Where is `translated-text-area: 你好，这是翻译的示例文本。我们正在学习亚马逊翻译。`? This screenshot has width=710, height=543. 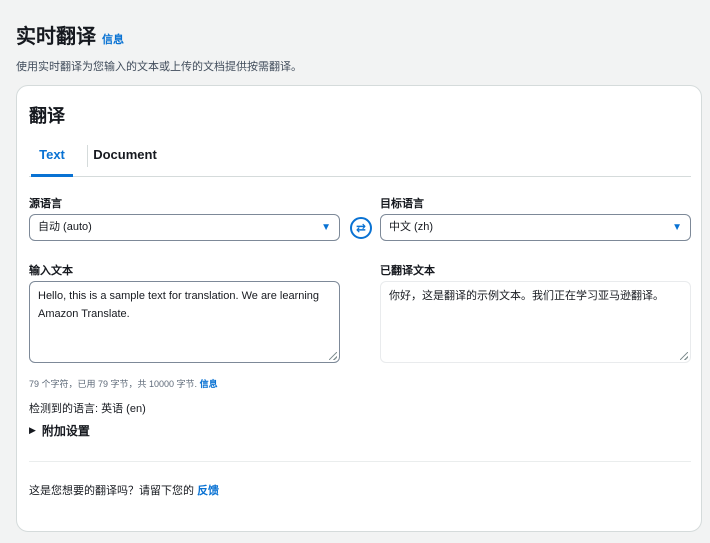 translated-text-area: 你好，这是翻译的示例文本。我们正在学习亚马逊翻译。 is located at coordinates (535, 322).